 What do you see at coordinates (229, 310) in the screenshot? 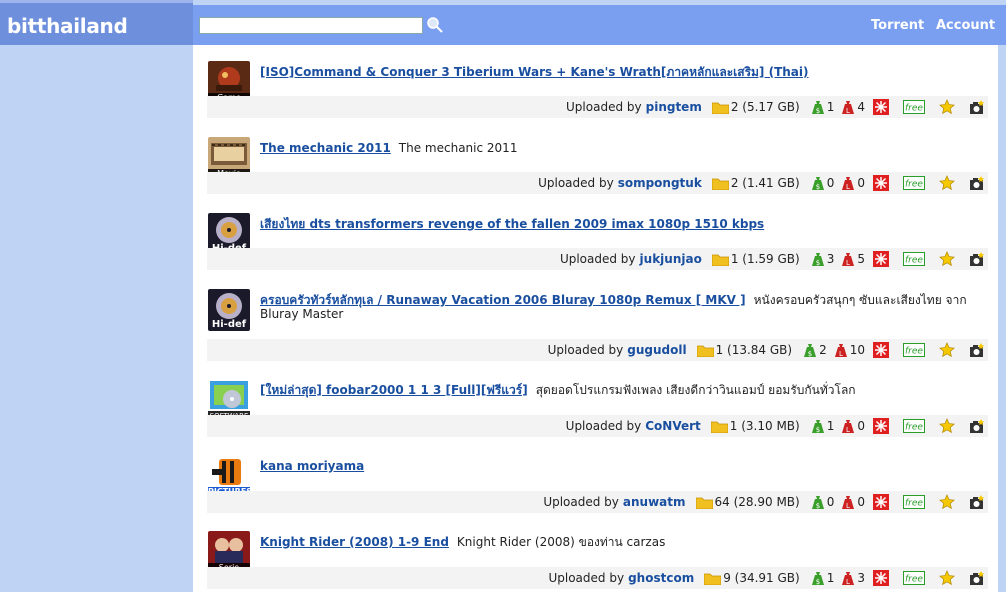
I see `category-thumbnail-hidef: Hi-def` at bounding box center [229, 310].